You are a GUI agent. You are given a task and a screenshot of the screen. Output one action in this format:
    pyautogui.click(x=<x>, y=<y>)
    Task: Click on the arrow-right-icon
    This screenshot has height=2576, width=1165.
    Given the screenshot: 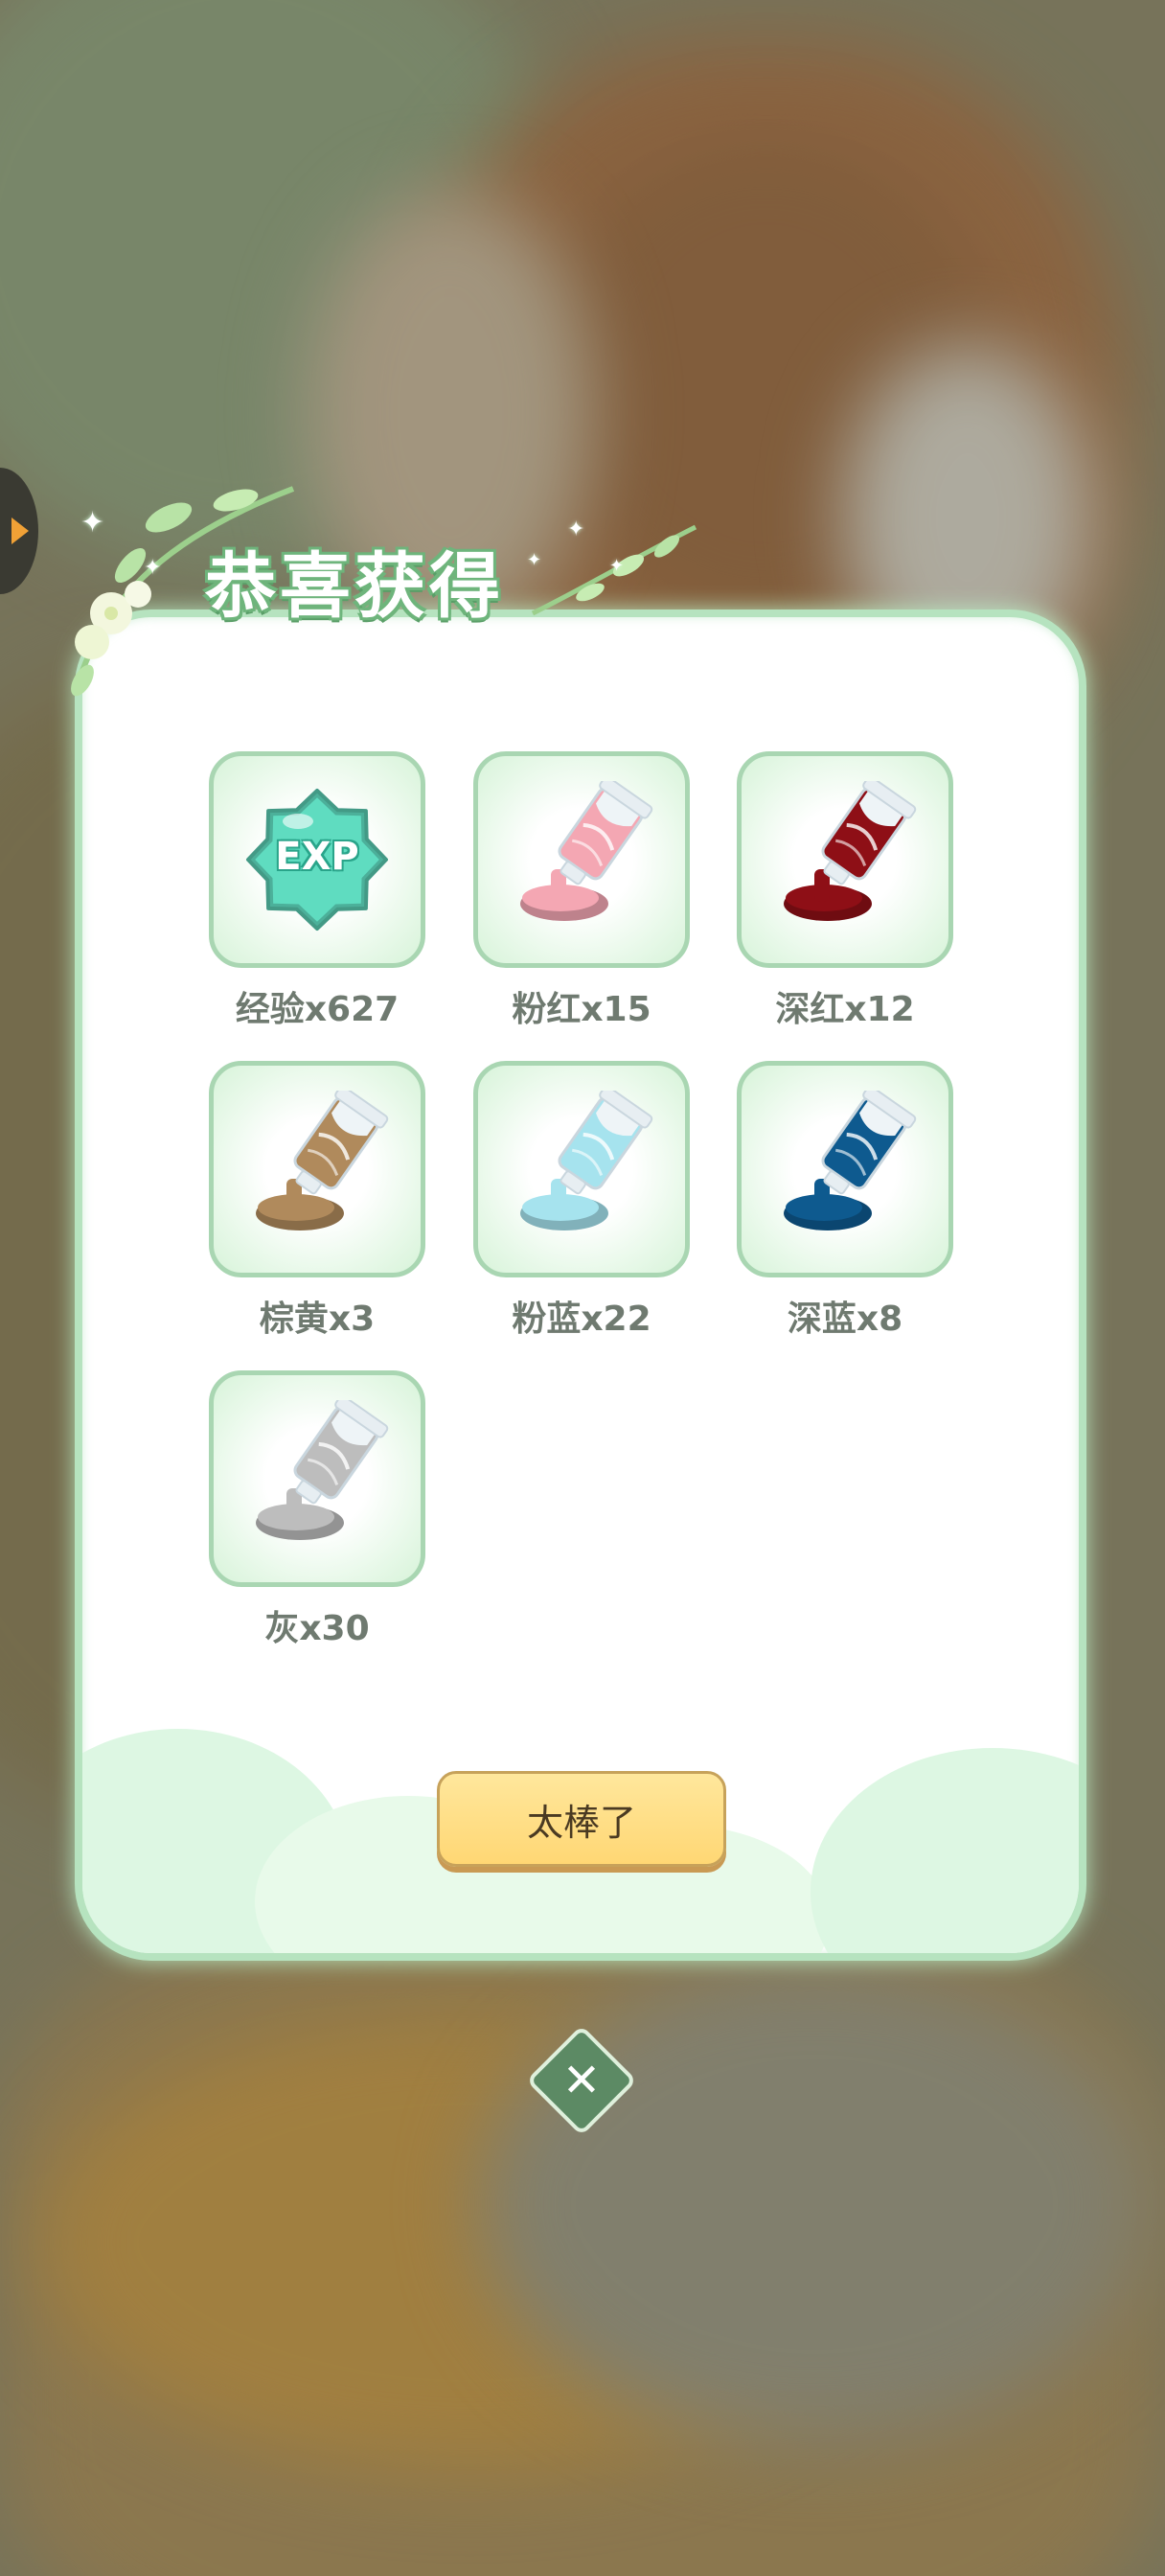 What is the action you would take?
    pyautogui.click(x=20, y=531)
    